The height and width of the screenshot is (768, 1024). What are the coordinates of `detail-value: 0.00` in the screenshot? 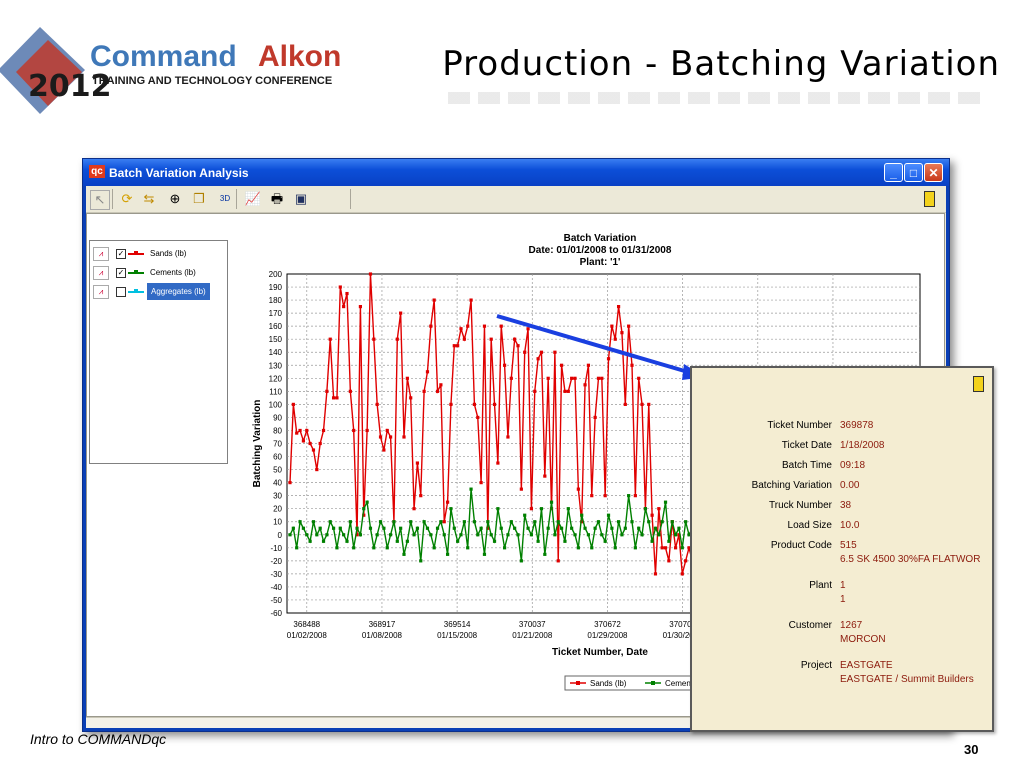 It's located at (850, 485).